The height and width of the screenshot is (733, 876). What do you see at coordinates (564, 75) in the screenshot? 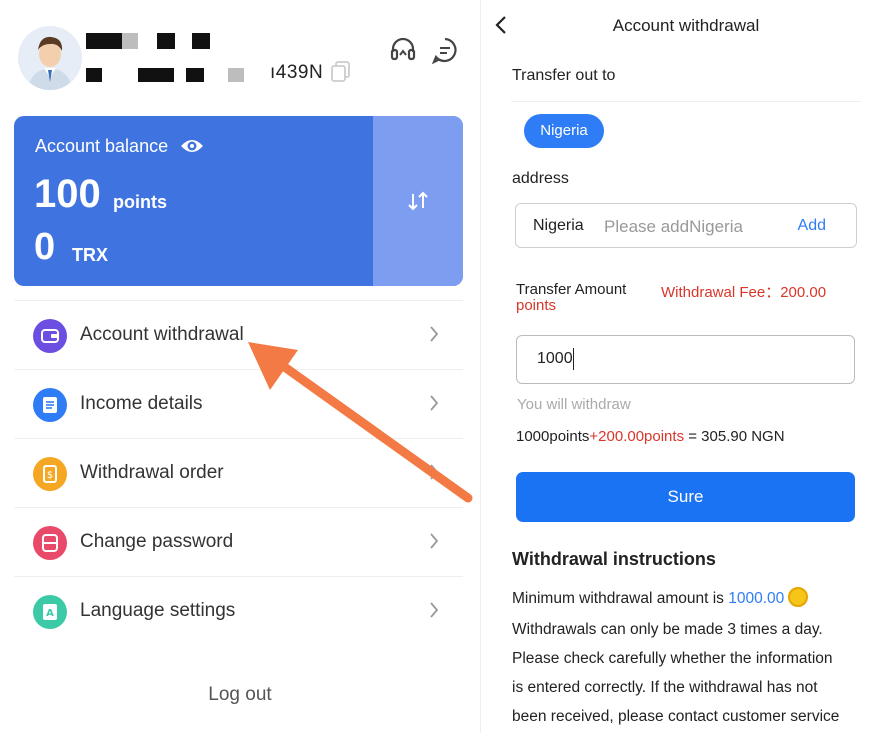
I see `transfer-out-label: Transfer out to` at bounding box center [564, 75].